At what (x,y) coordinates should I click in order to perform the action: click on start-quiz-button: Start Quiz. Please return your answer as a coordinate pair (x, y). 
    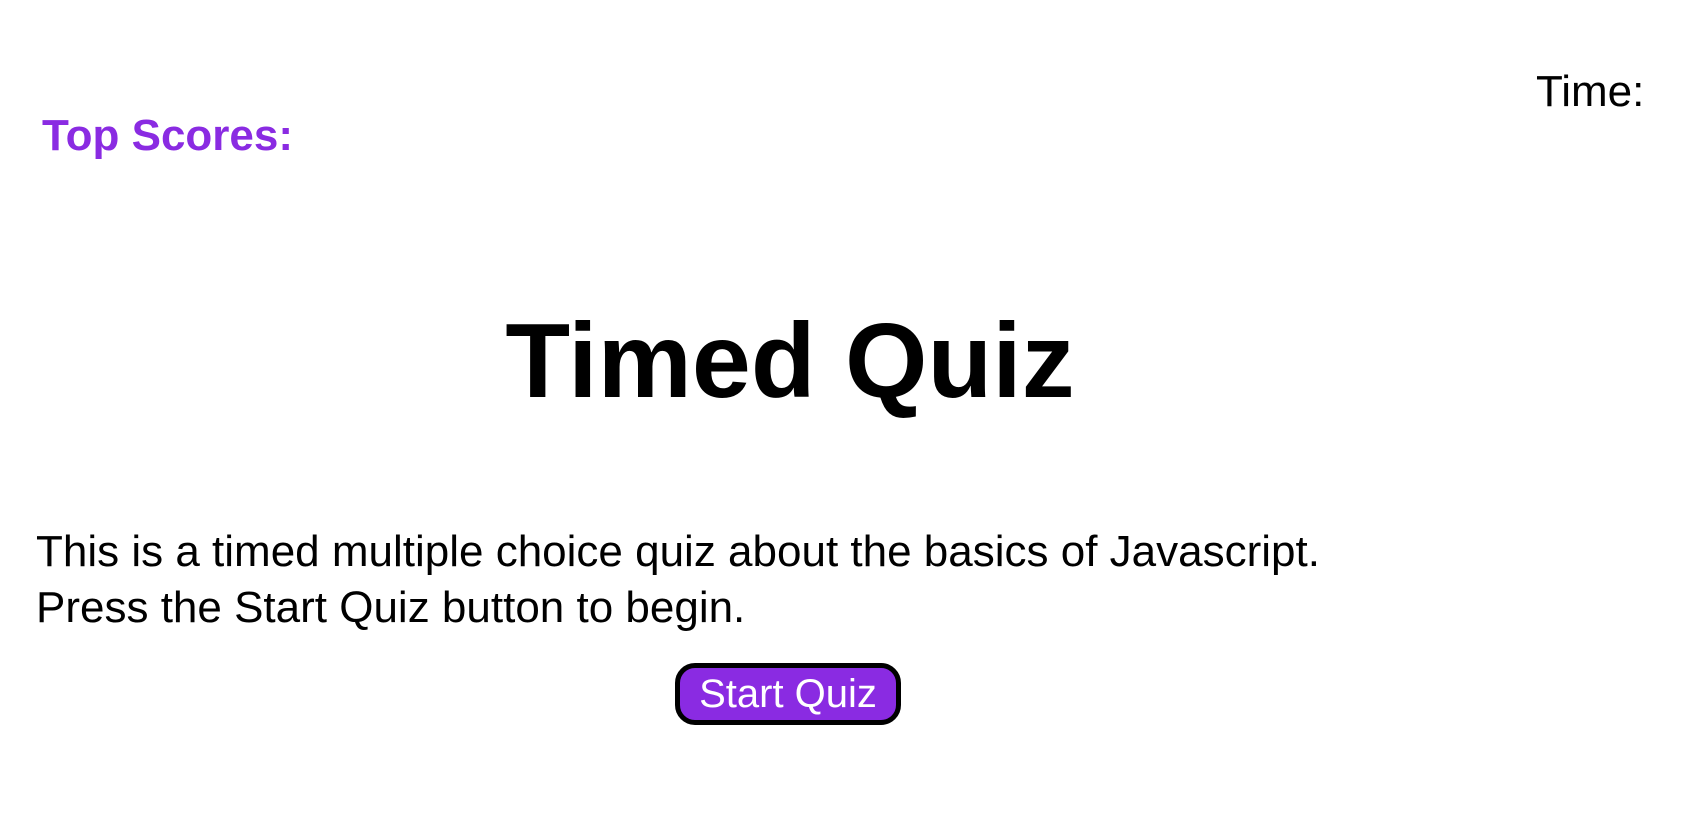
    Looking at the image, I should click on (788, 694).